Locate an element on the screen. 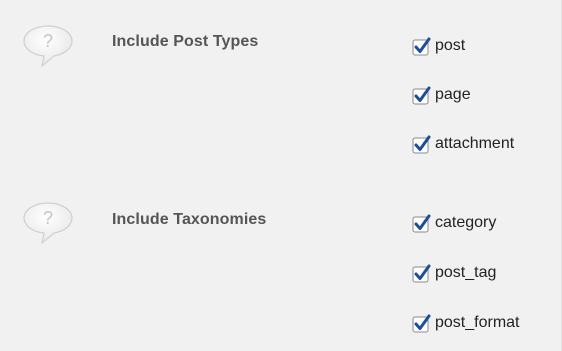  option-category: category is located at coordinates (454, 223).